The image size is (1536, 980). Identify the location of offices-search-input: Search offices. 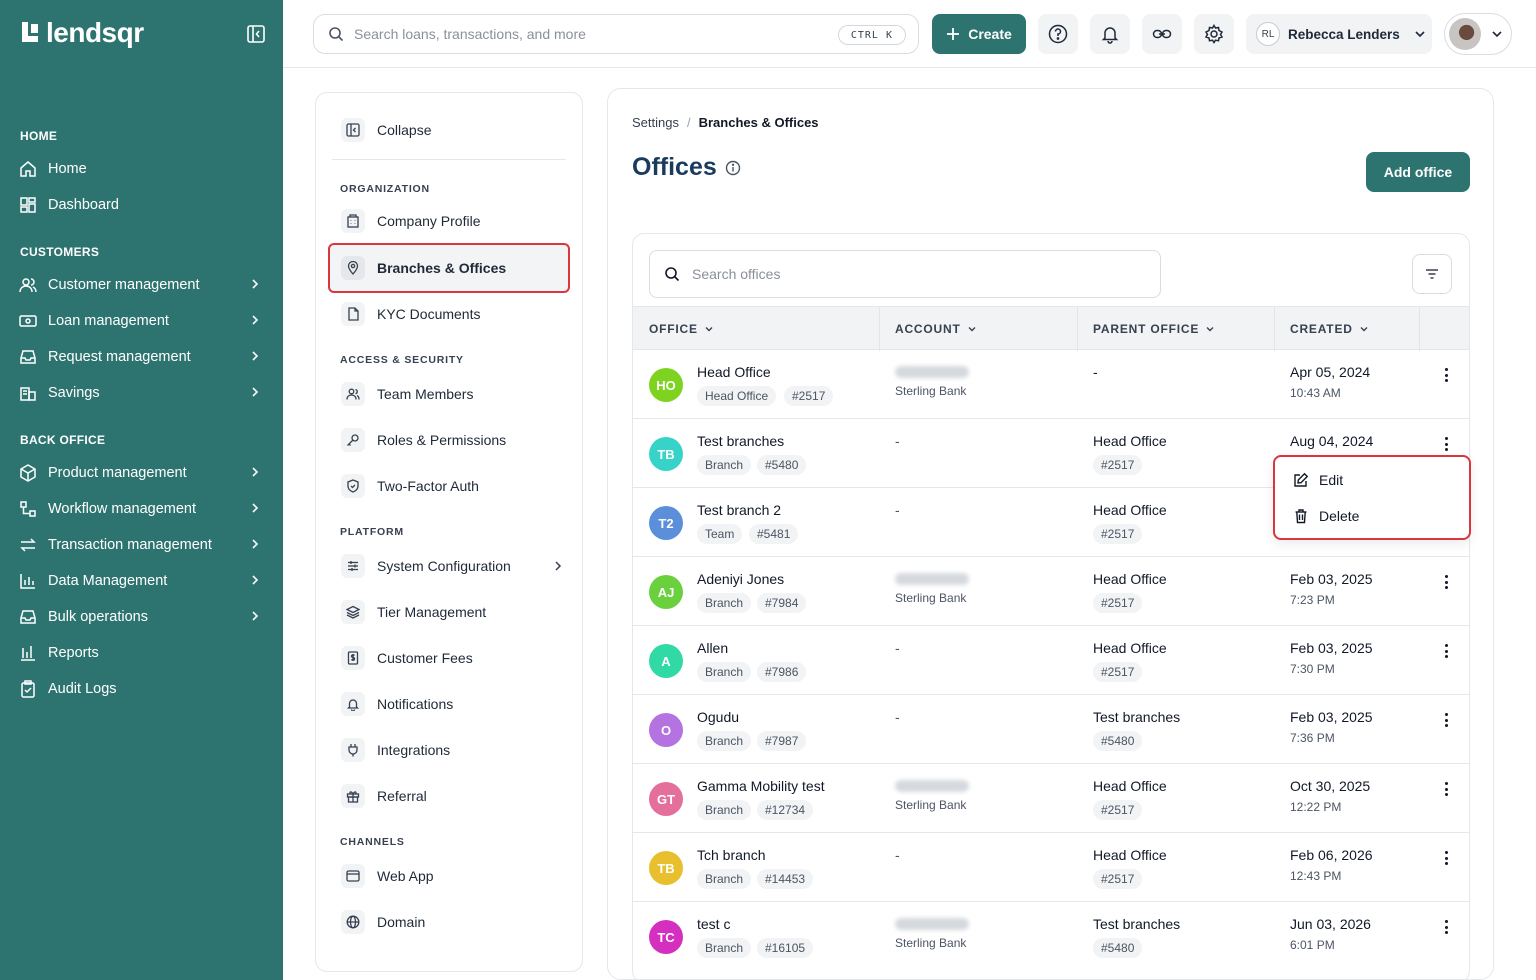
(905, 274).